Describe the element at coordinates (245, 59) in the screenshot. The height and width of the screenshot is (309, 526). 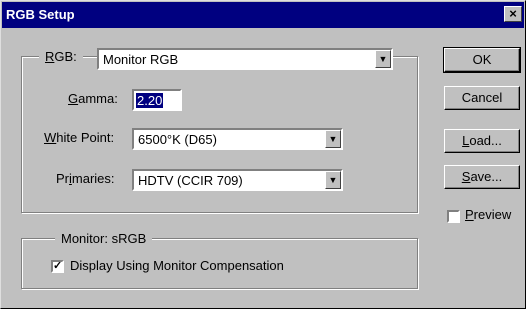
I see `rgb-select: Monitor RGB ▼` at that location.